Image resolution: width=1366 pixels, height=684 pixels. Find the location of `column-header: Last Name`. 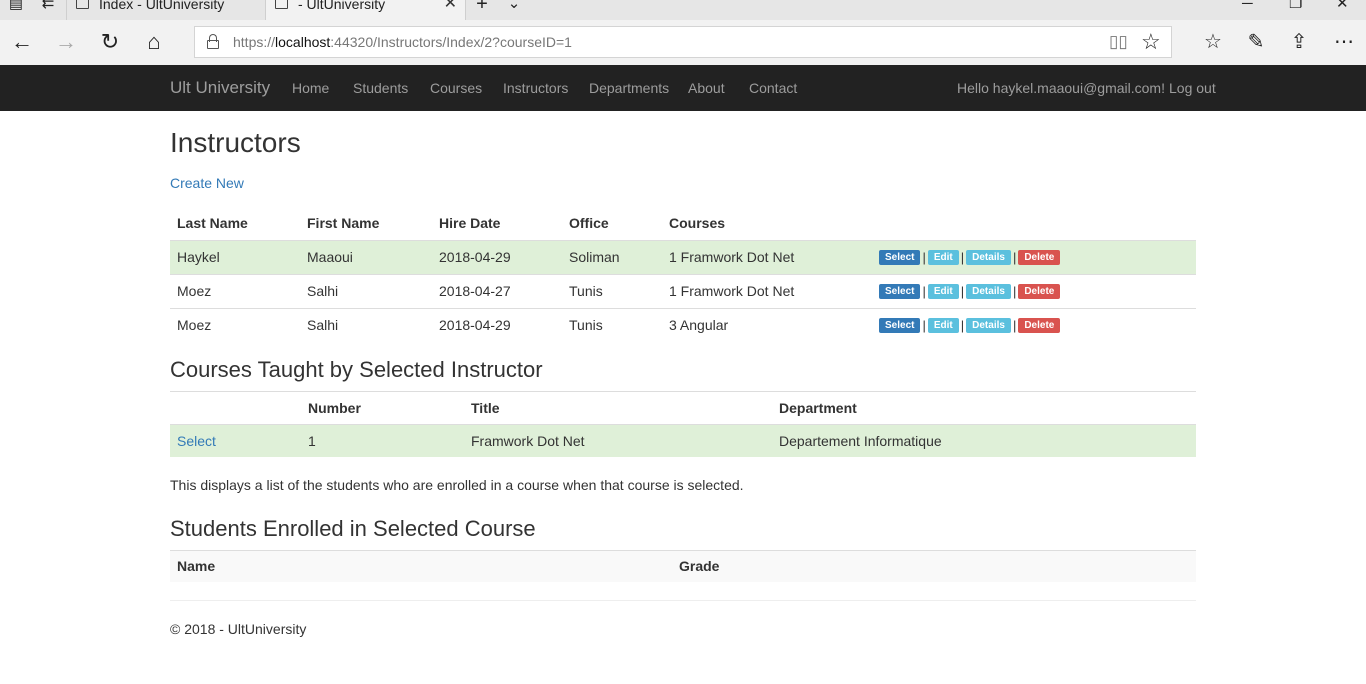

column-header: Last Name is located at coordinates (212, 222).